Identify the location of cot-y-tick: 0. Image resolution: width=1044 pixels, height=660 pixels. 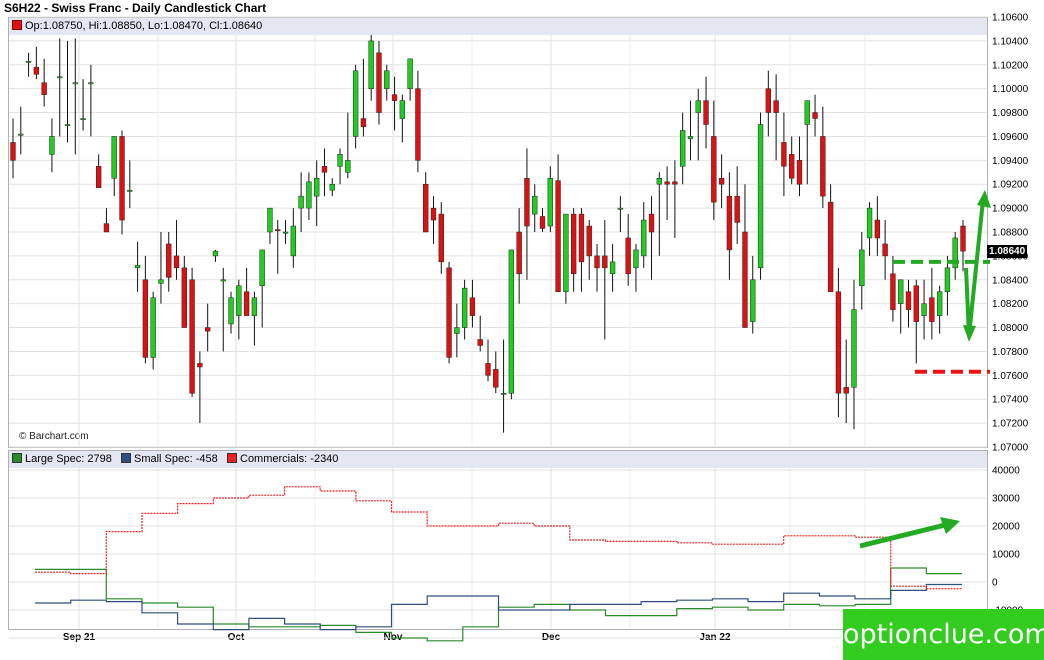
(995, 583).